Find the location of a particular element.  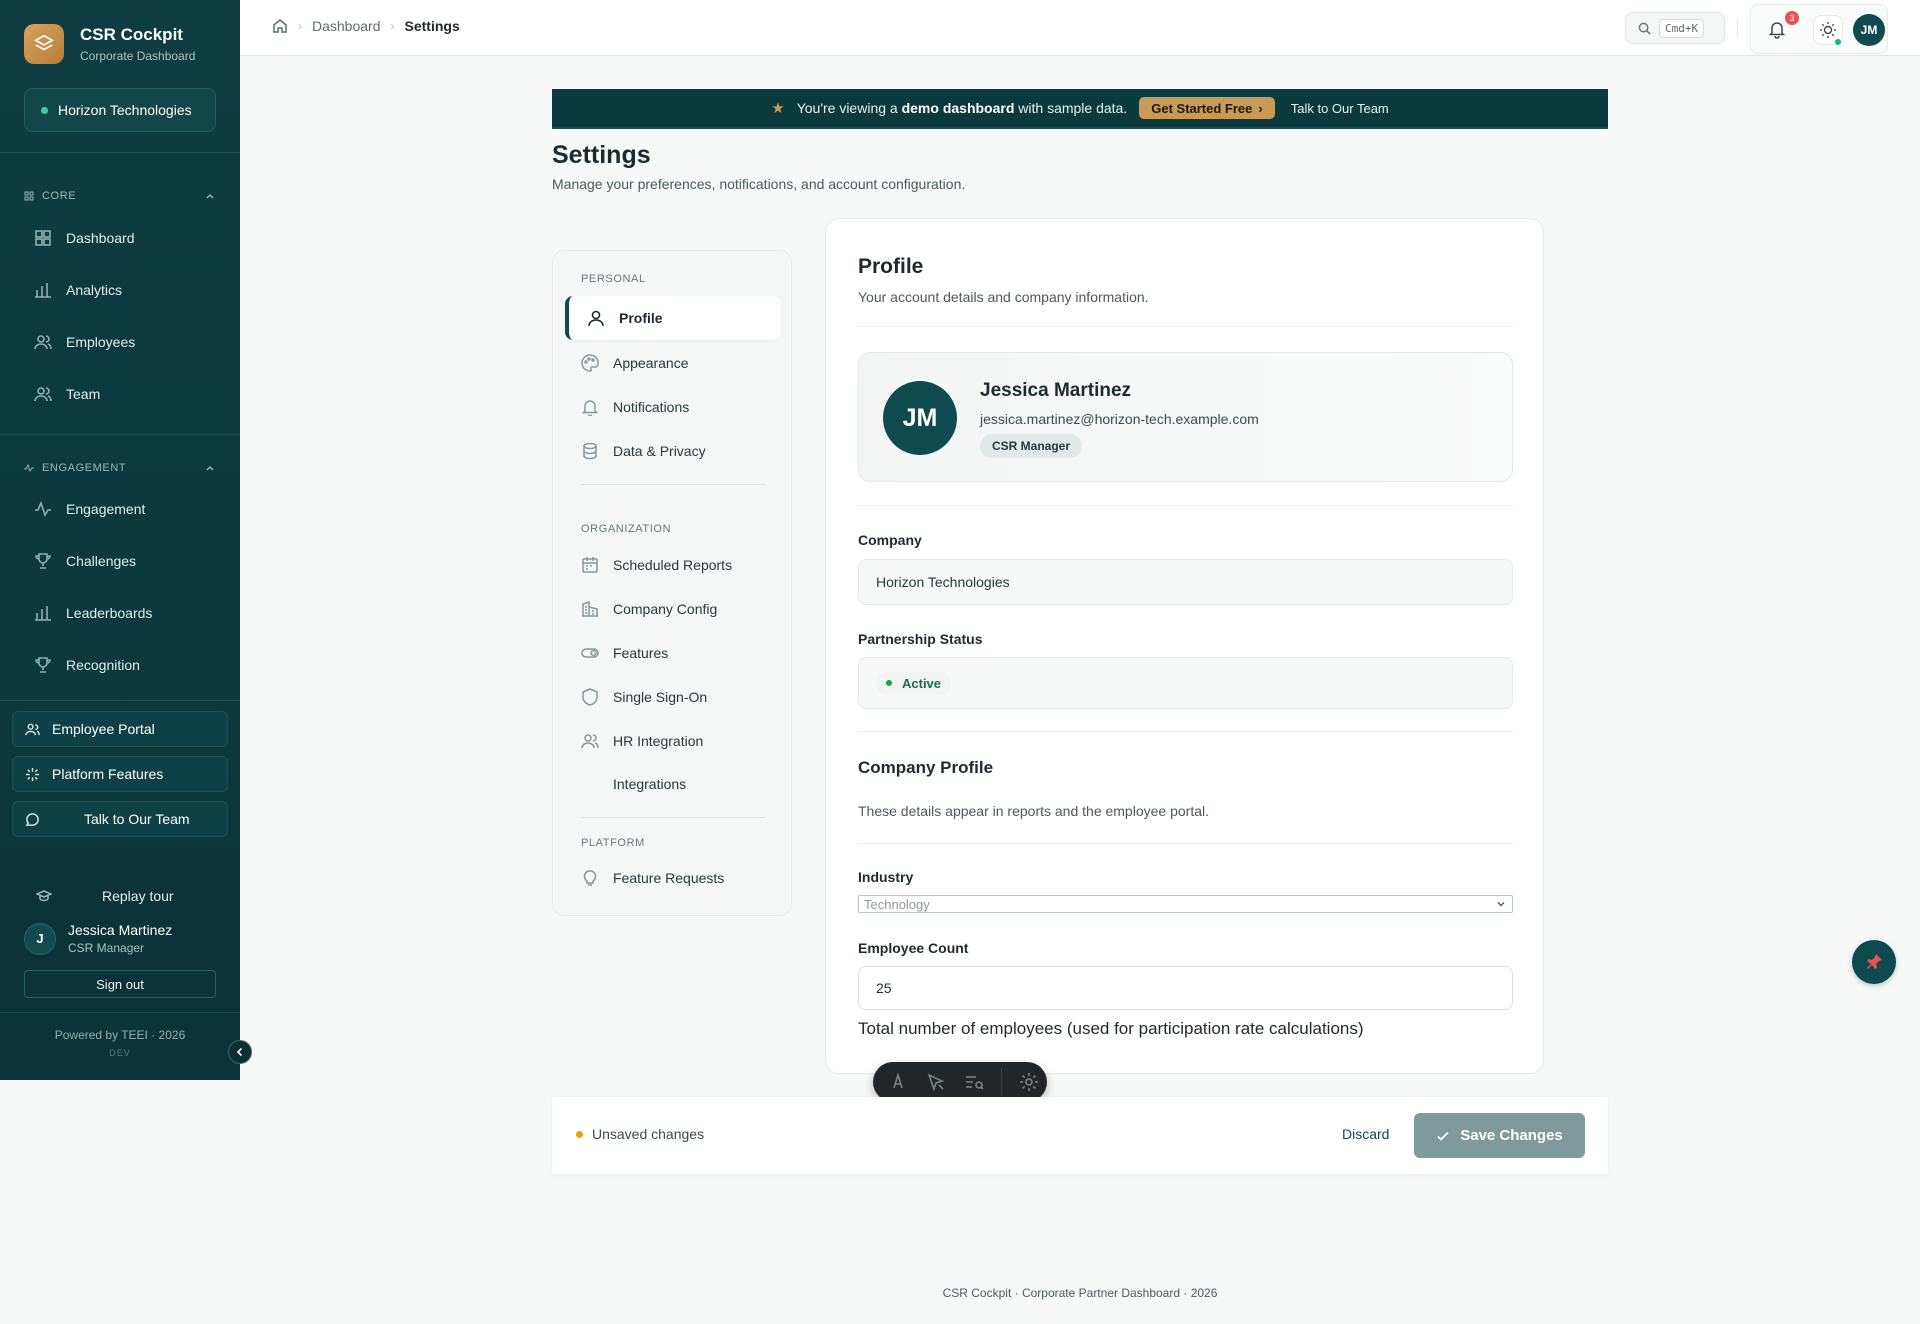

sidebar-item-challenges: Challenges is located at coordinates (85, 561).